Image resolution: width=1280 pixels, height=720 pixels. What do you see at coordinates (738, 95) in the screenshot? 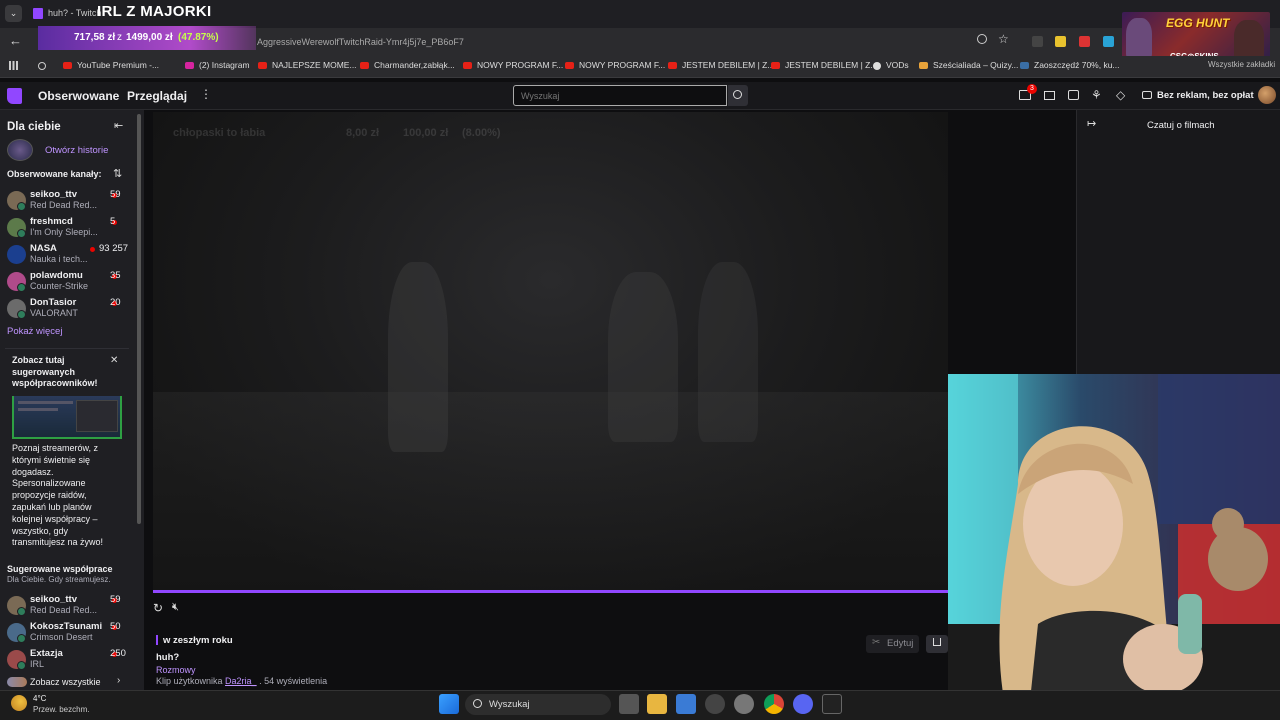
I see `search-button` at bounding box center [738, 95].